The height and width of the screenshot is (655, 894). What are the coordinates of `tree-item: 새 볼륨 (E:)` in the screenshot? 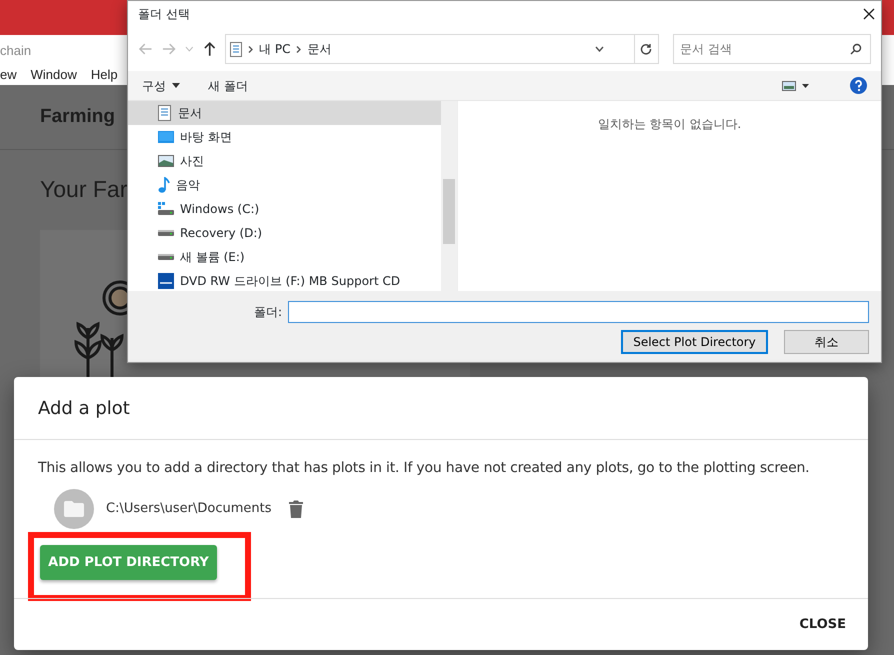 It's located at (284, 257).